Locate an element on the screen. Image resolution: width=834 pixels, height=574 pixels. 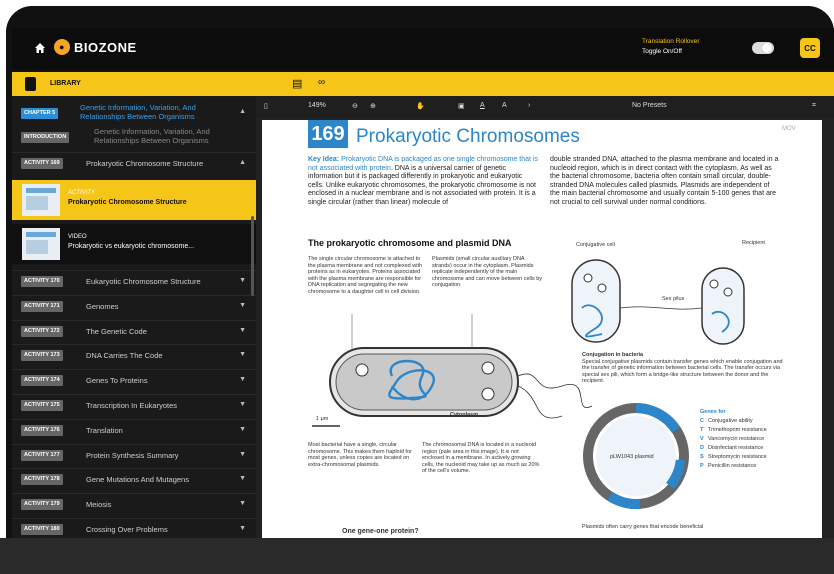
gene-name: Penicillin resistance is located at coordinates (732, 466).